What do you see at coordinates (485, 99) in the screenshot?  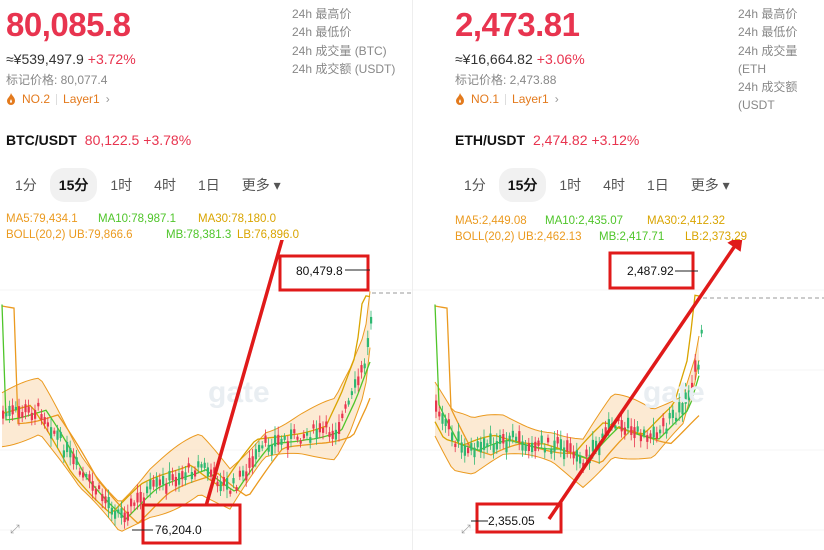 I see `eth-rank: NO.1` at bounding box center [485, 99].